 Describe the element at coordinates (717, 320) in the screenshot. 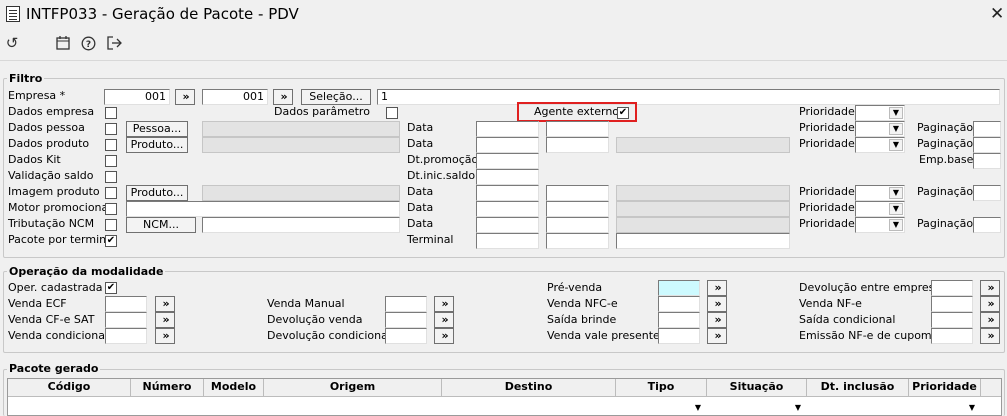

I see `saida-brinde-arrow-button: »` at that location.